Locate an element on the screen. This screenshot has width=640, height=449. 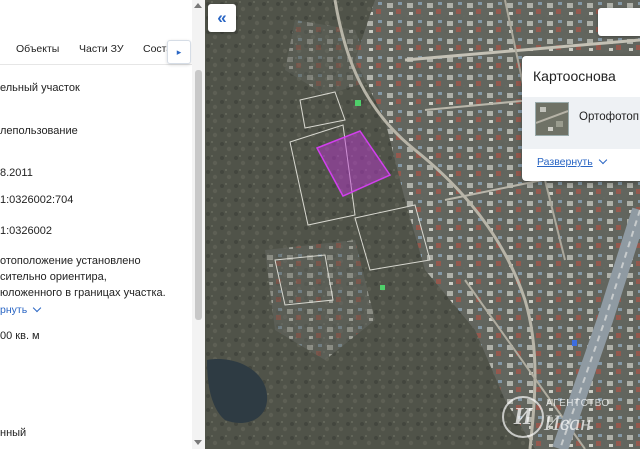
tab-scroll-right-button: ▸ is located at coordinates (179, 52).